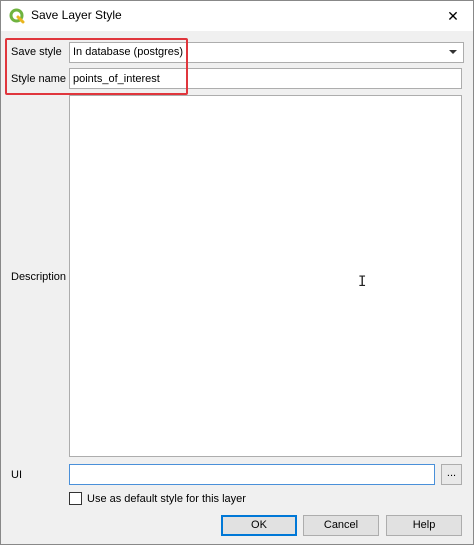 The height and width of the screenshot is (545, 474). What do you see at coordinates (252, 474) in the screenshot?
I see `ui-file-input` at bounding box center [252, 474].